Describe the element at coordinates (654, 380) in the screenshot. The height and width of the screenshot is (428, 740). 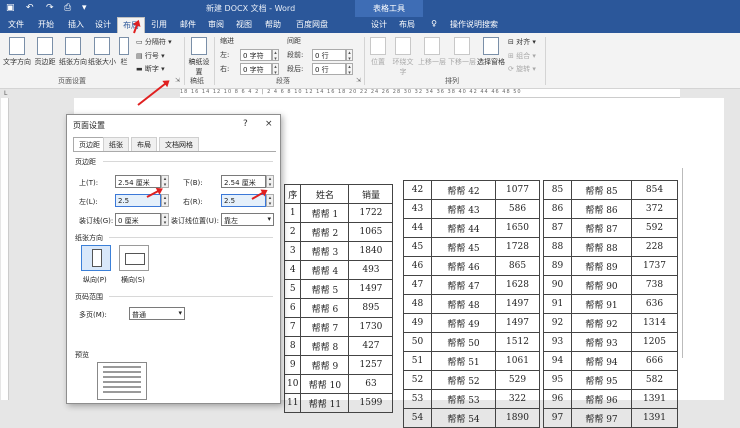
I see `table-cell: 582` at that location.